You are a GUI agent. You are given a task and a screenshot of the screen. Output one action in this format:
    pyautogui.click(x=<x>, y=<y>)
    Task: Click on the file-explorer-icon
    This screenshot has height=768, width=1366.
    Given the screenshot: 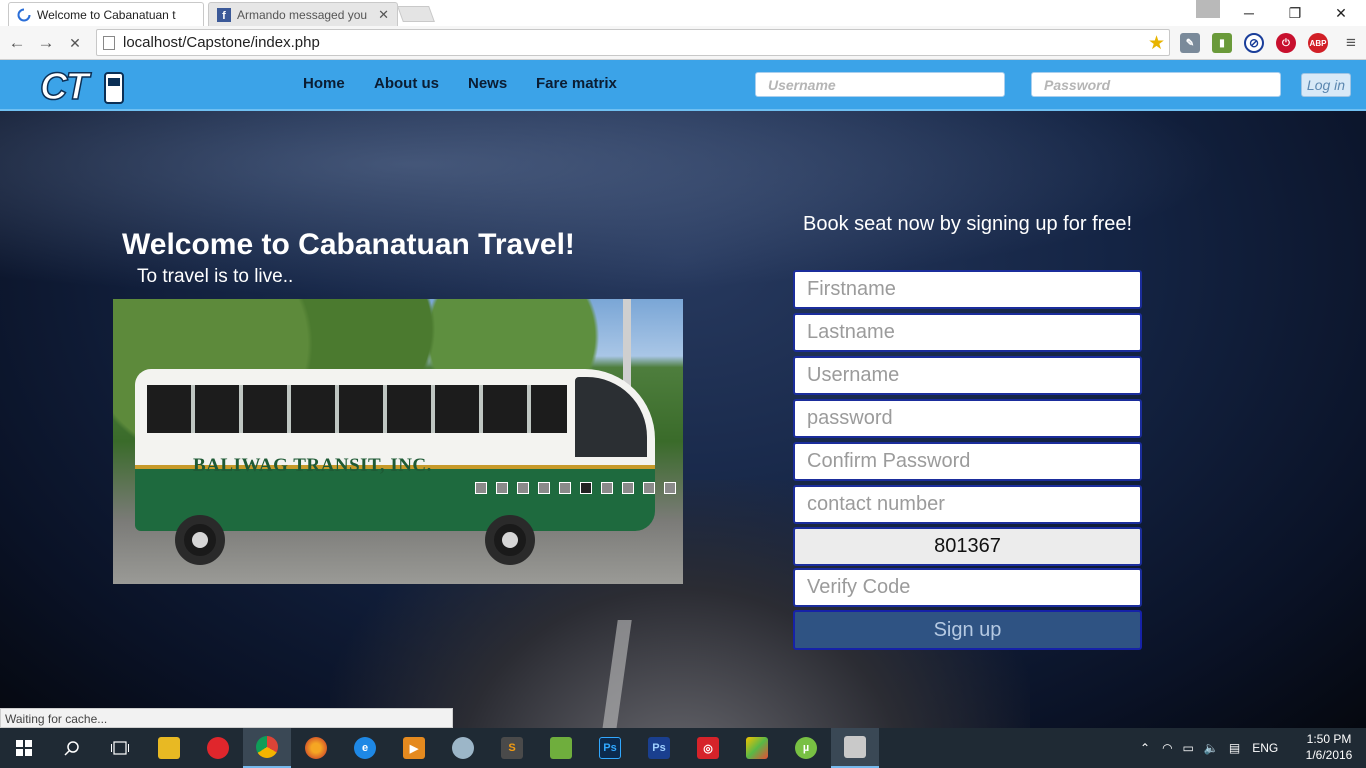 What is the action you would take?
    pyautogui.click(x=169, y=748)
    